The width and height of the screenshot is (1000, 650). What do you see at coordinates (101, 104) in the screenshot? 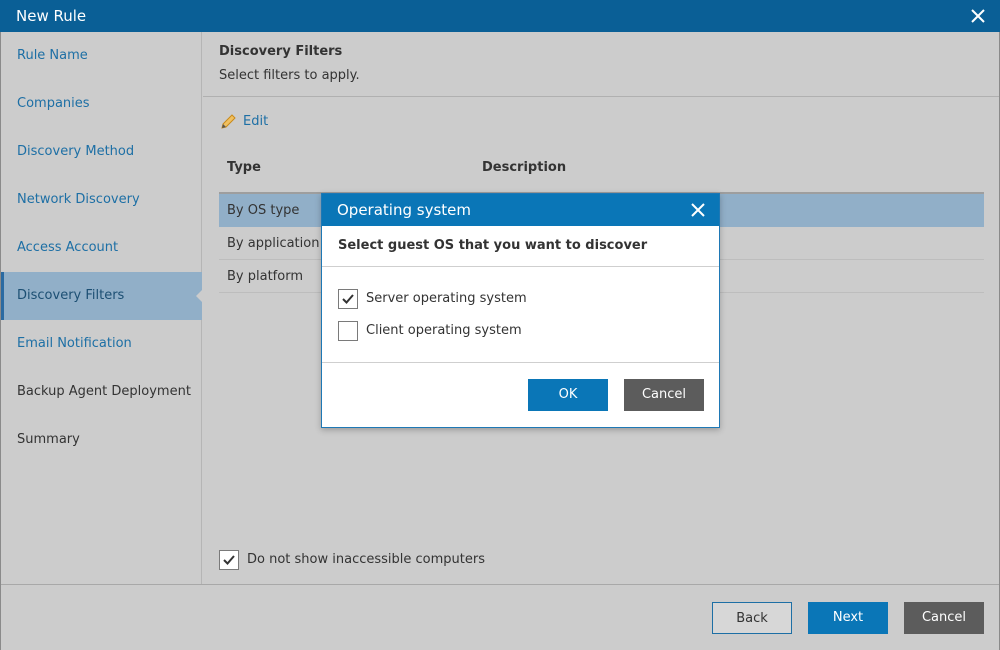
I see `sidebar-item-companies: Companies` at bounding box center [101, 104].